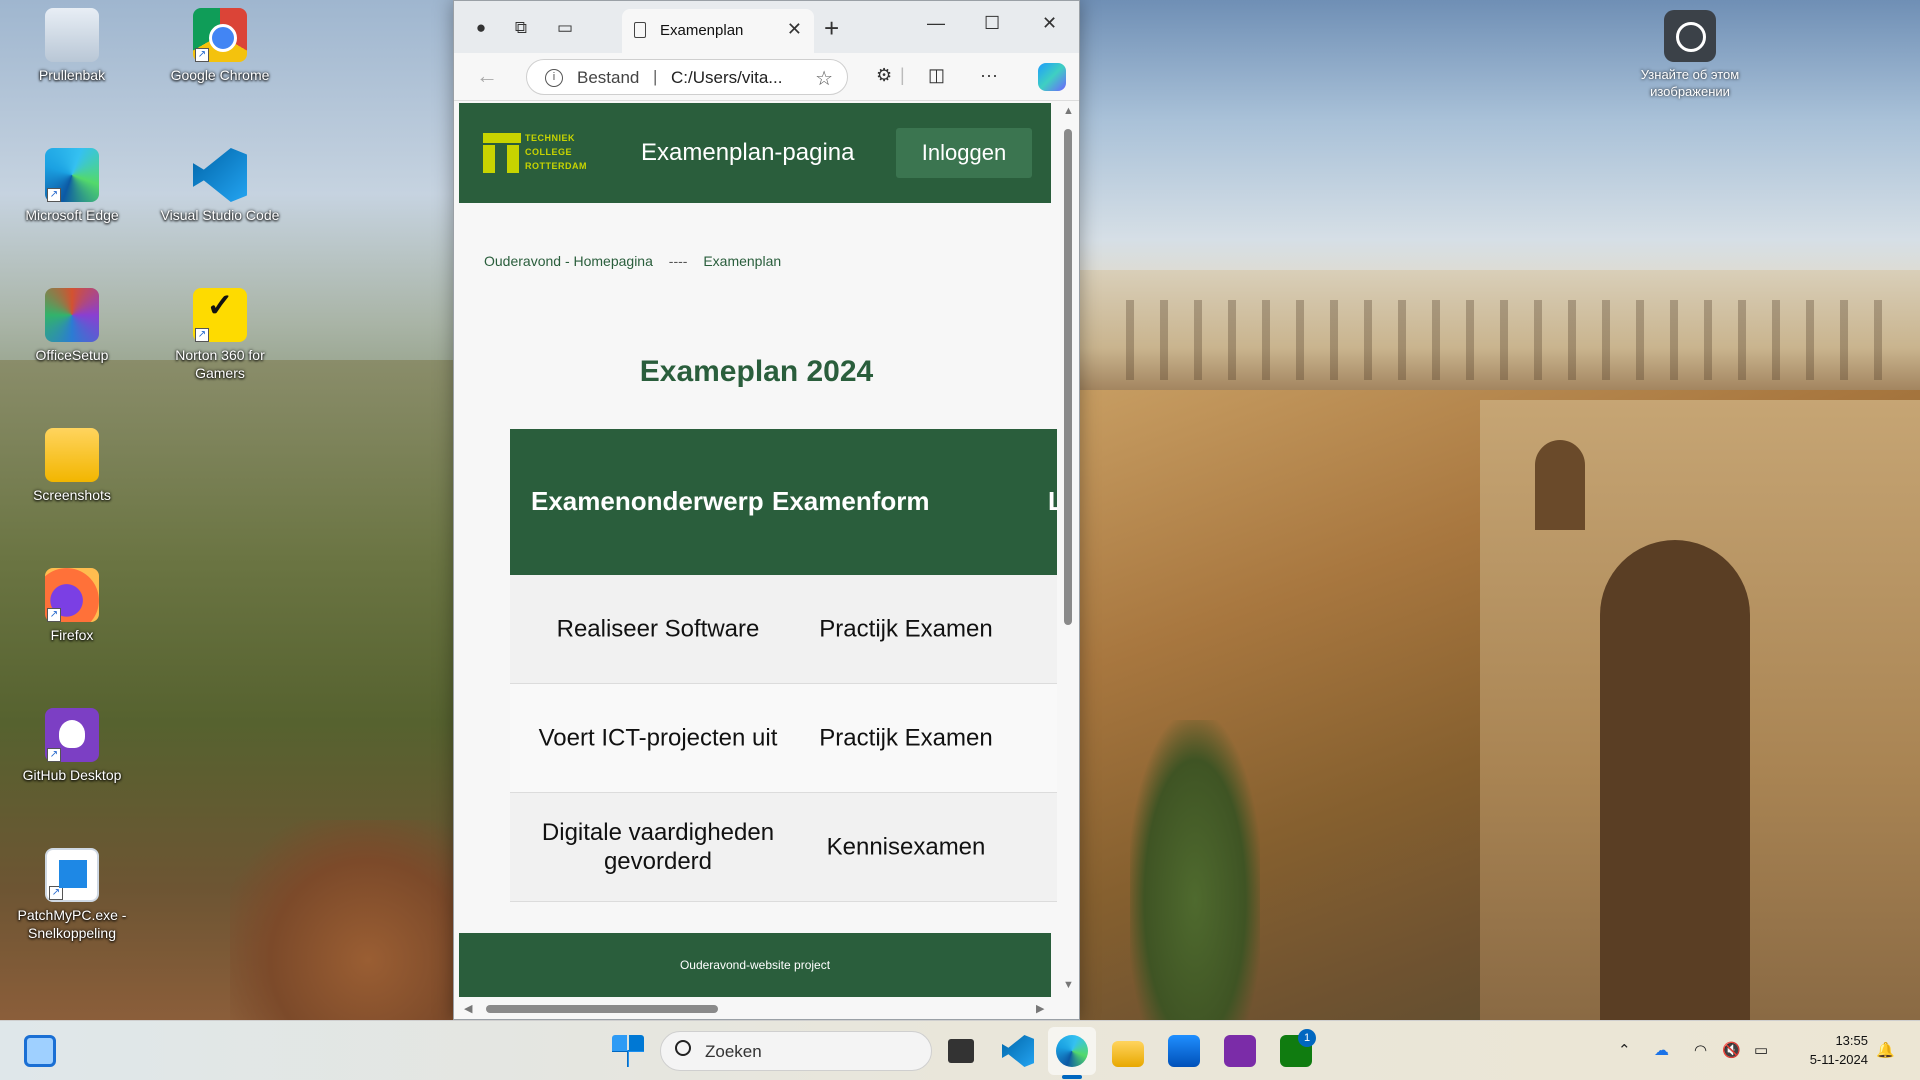 The width and height of the screenshot is (1920, 1080). I want to click on desktop-icon-norton: ↗ Norton 360 for Gamers, so click(220, 335).